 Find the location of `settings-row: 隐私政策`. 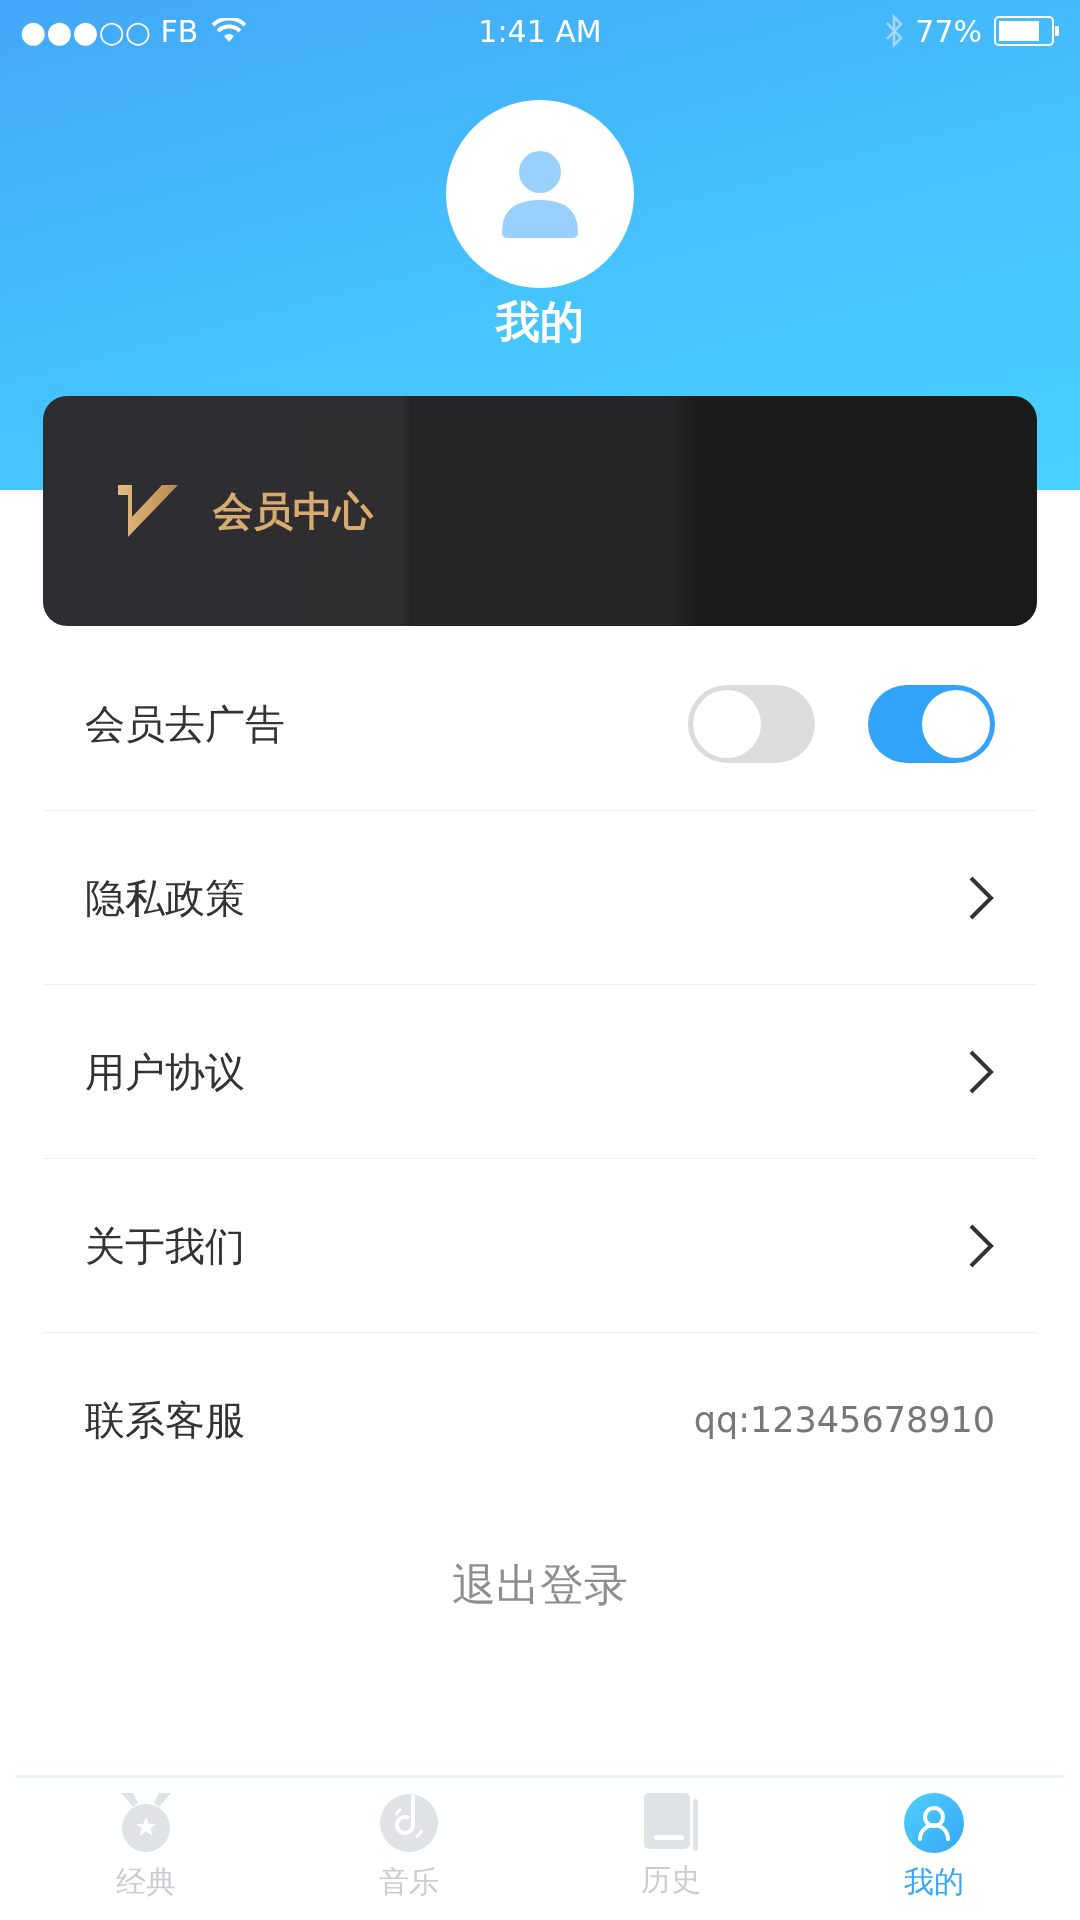

settings-row: 隐私政策 is located at coordinates (540, 898).